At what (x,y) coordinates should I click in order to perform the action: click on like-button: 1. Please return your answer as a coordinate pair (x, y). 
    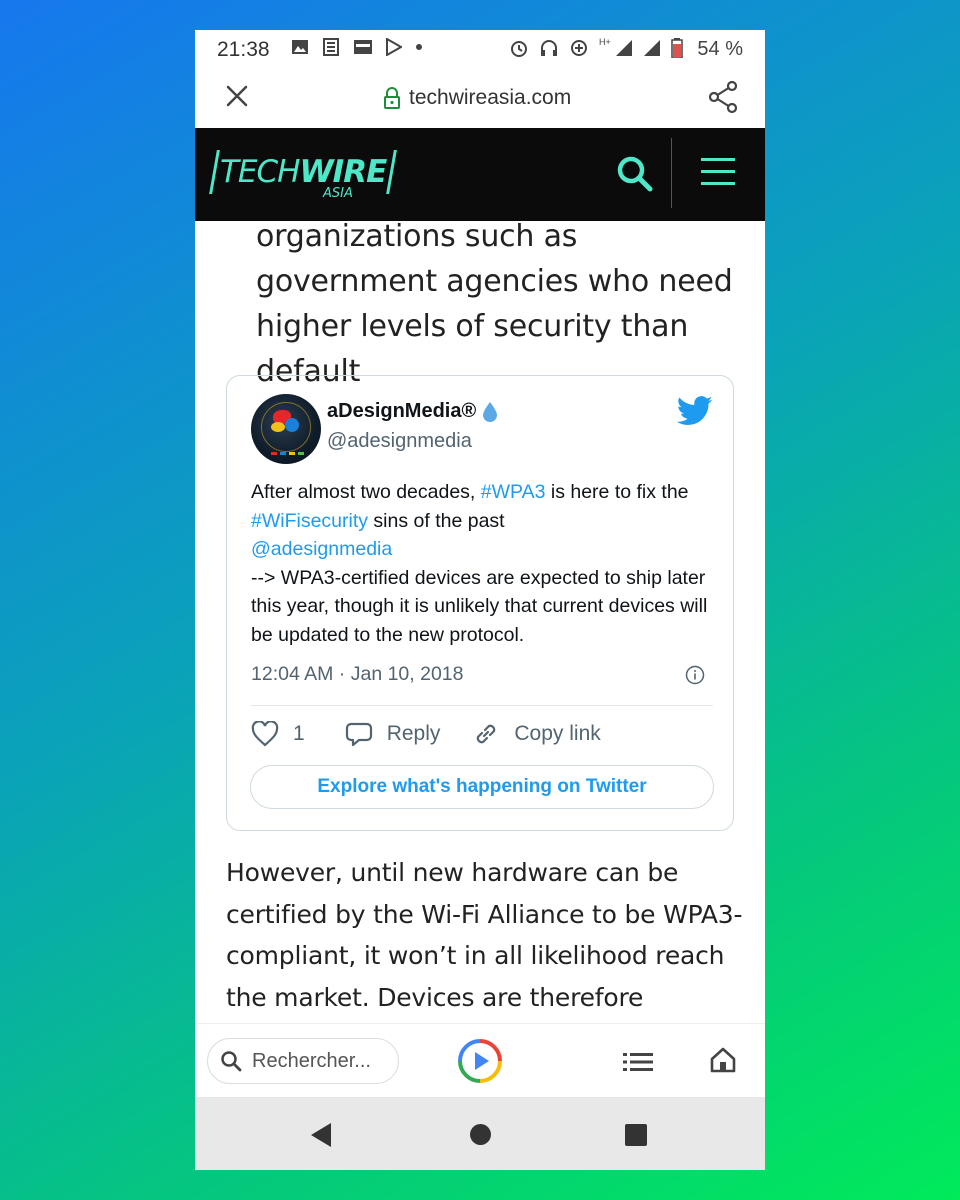
    Looking at the image, I should click on (278, 734).